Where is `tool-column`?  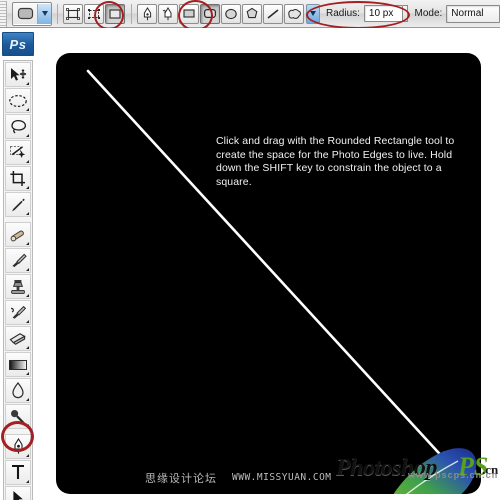
tool-column is located at coordinates (18, 280).